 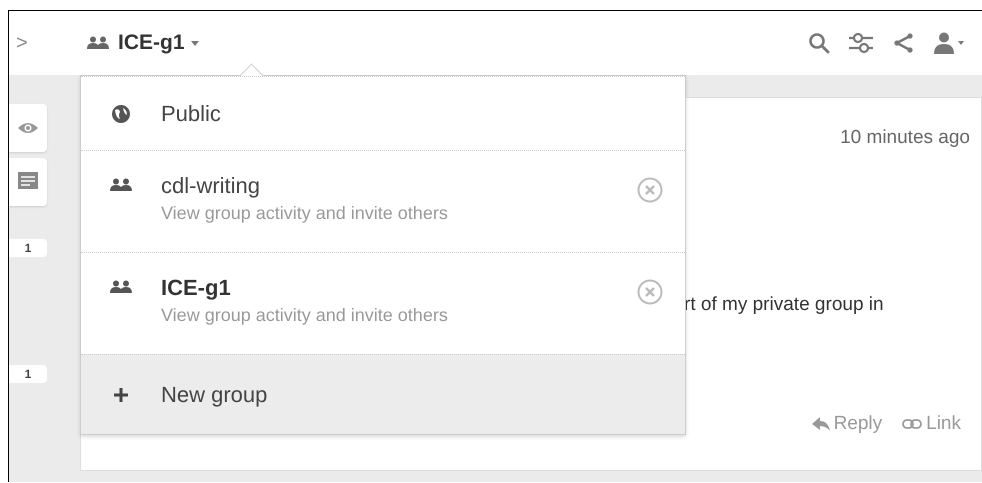 What do you see at coordinates (51, 43) in the screenshot?
I see `back-arrow: >` at bounding box center [51, 43].